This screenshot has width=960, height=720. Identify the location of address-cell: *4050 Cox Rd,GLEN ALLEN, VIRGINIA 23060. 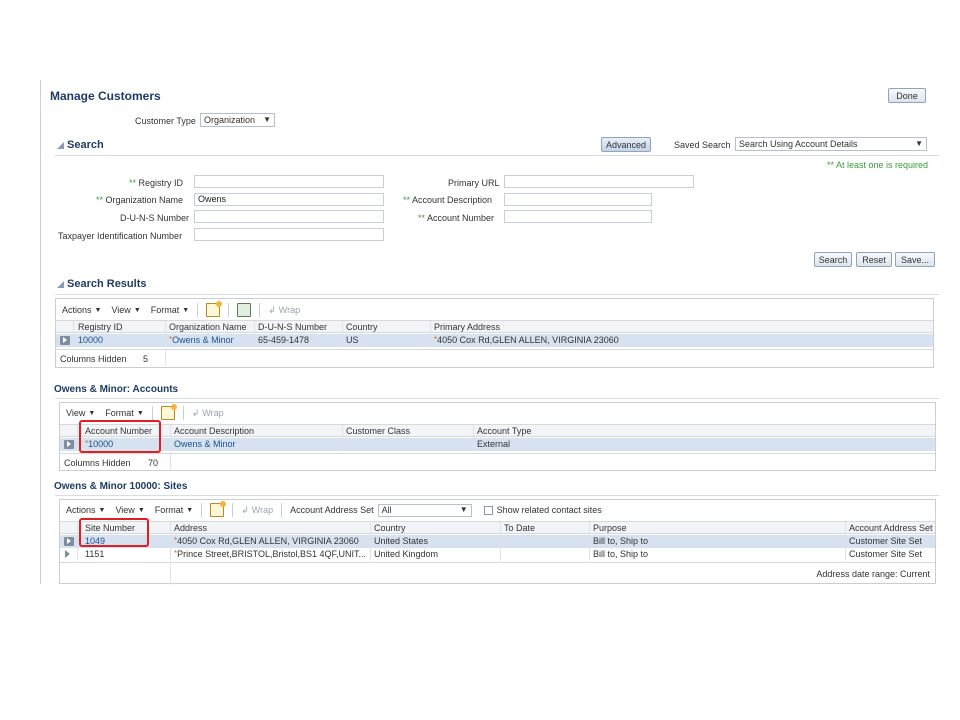
(271, 541).